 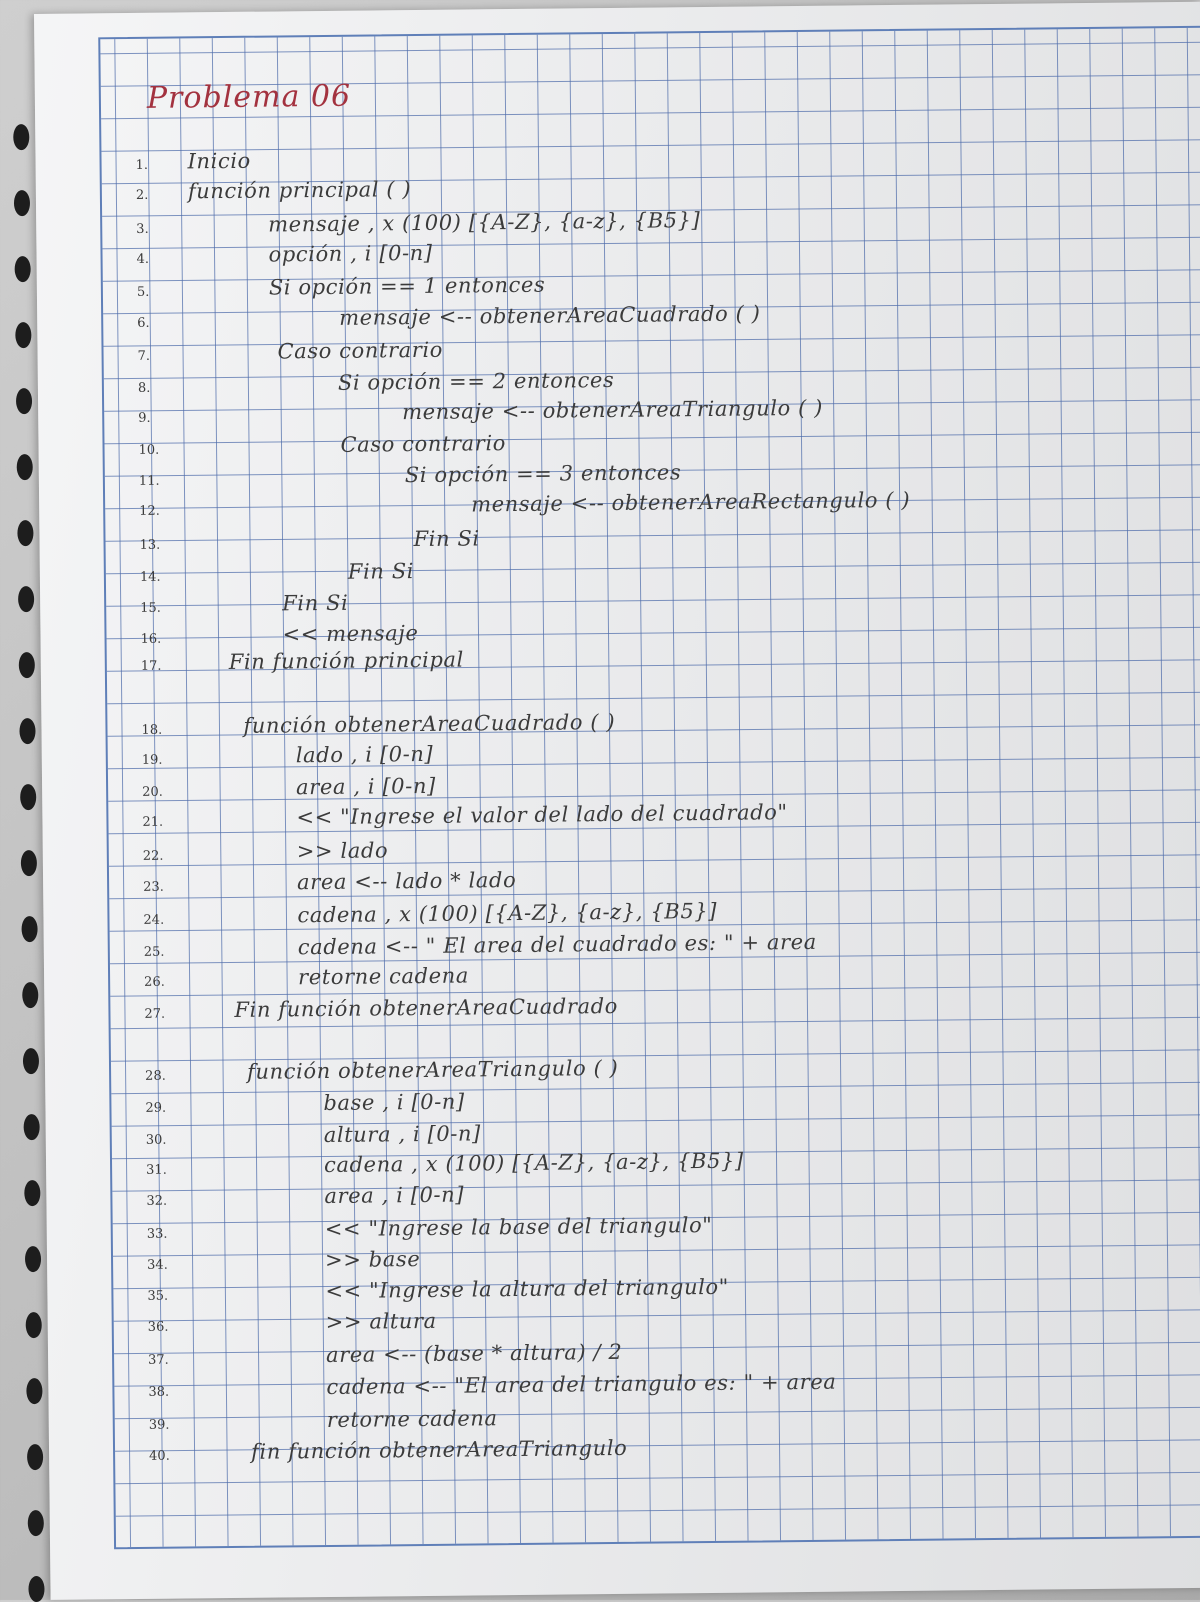 I want to click on pseudocode-line: 13. Fin Si, so click(x=309, y=540).